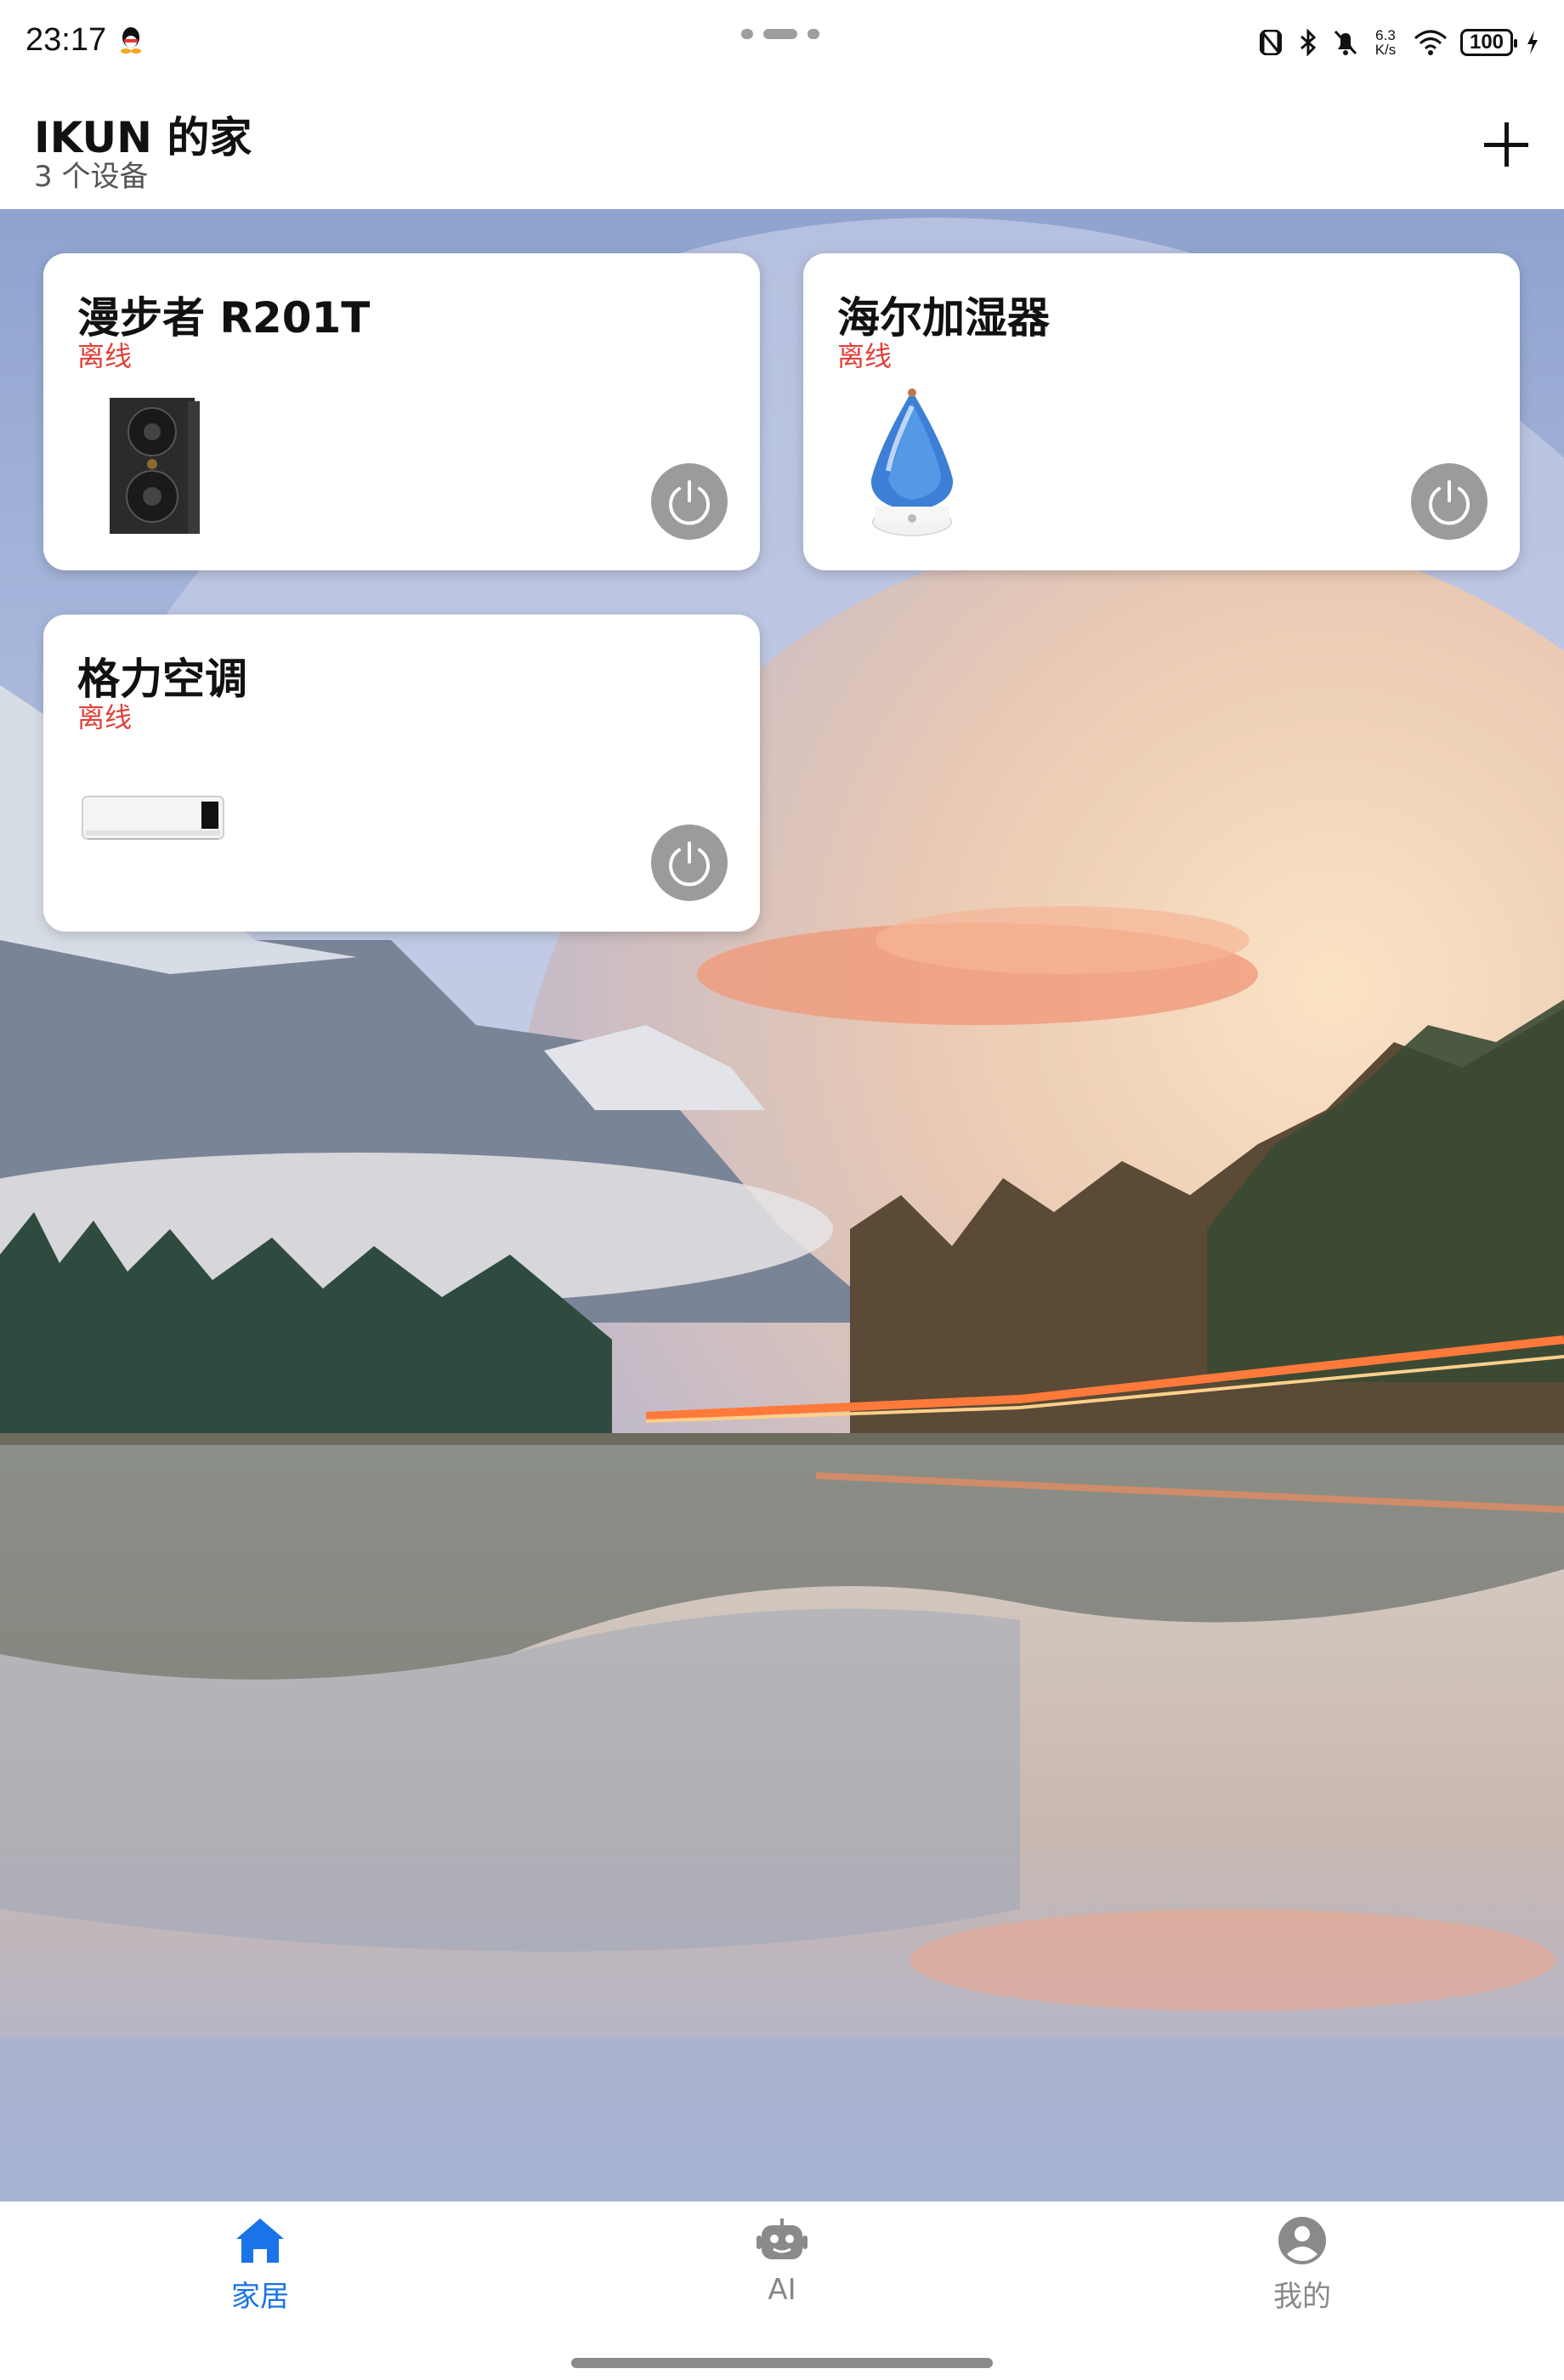  What do you see at coordinates (153, 818) in the screenshot?
I see `air-conditioner-image` at bounding box center [153, 818].